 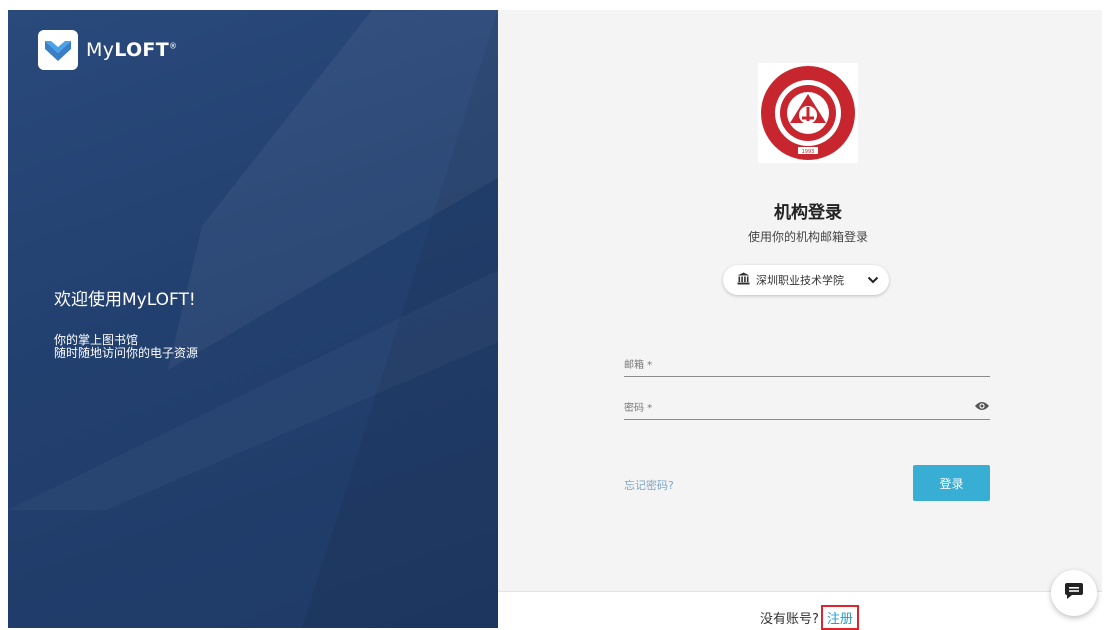 I want to click on chat-button, so click(x=1074, y=593).